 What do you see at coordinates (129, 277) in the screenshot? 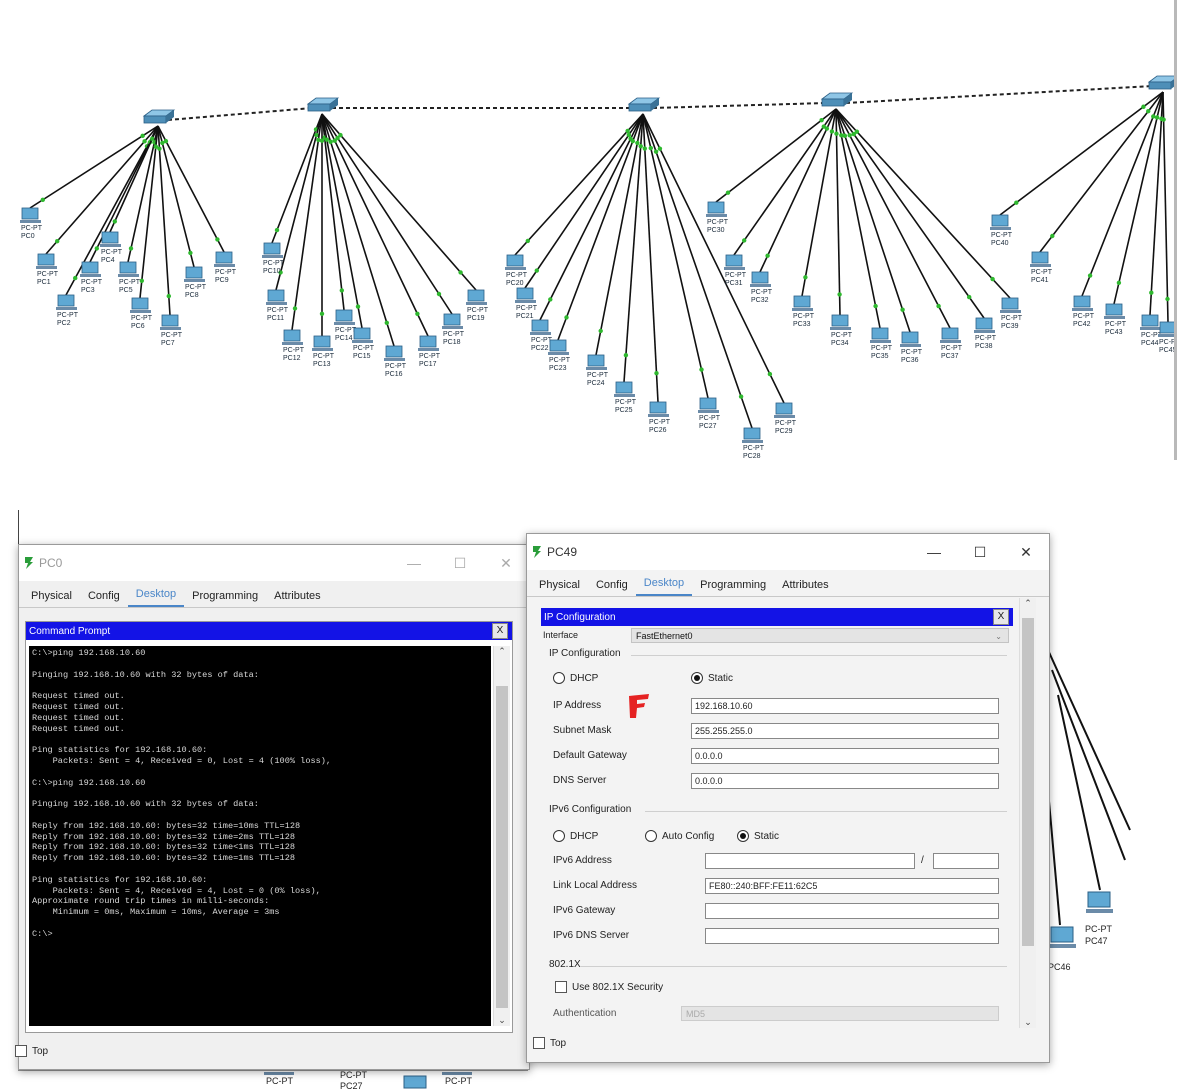
I see `pc-node: PC-PTPC5` at bounding box center [129, 277].